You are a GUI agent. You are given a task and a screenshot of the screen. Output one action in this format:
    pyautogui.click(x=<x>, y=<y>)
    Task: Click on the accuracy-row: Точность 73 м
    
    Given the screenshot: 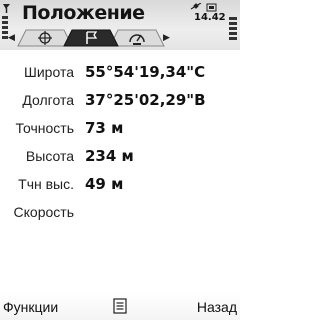 What is the action you would take?
    pyautogui.click(x=120, y=129)
    